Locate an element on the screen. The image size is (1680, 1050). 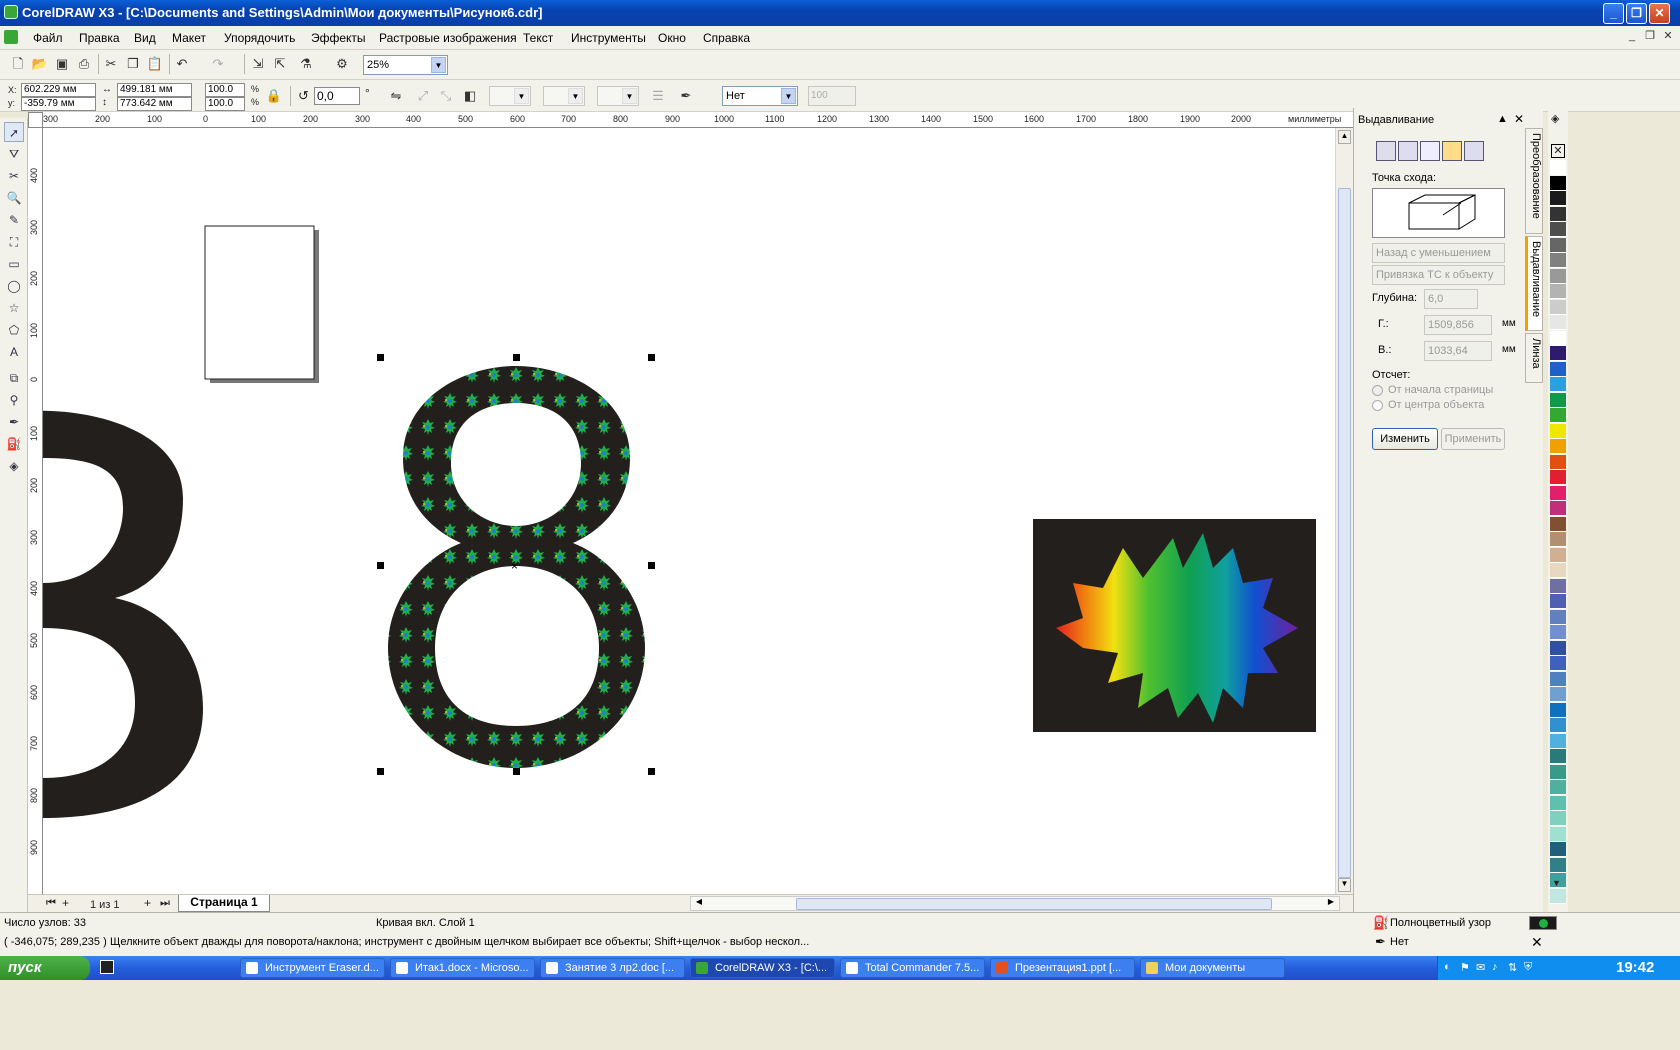
end-arrow-dropdown: ▼ is located at coordinates (618, 96).